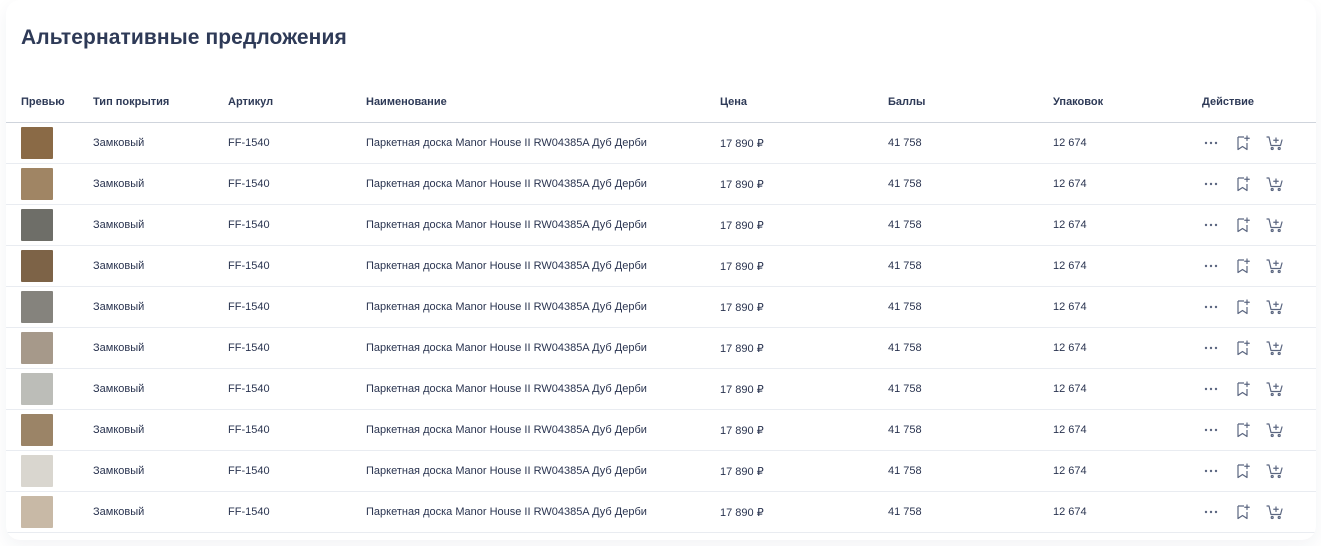  What do you see at coordinates (131, 102) in the screenshot?
I see `column-header-type: Тип покрытия` at bounding box center [131, 102].